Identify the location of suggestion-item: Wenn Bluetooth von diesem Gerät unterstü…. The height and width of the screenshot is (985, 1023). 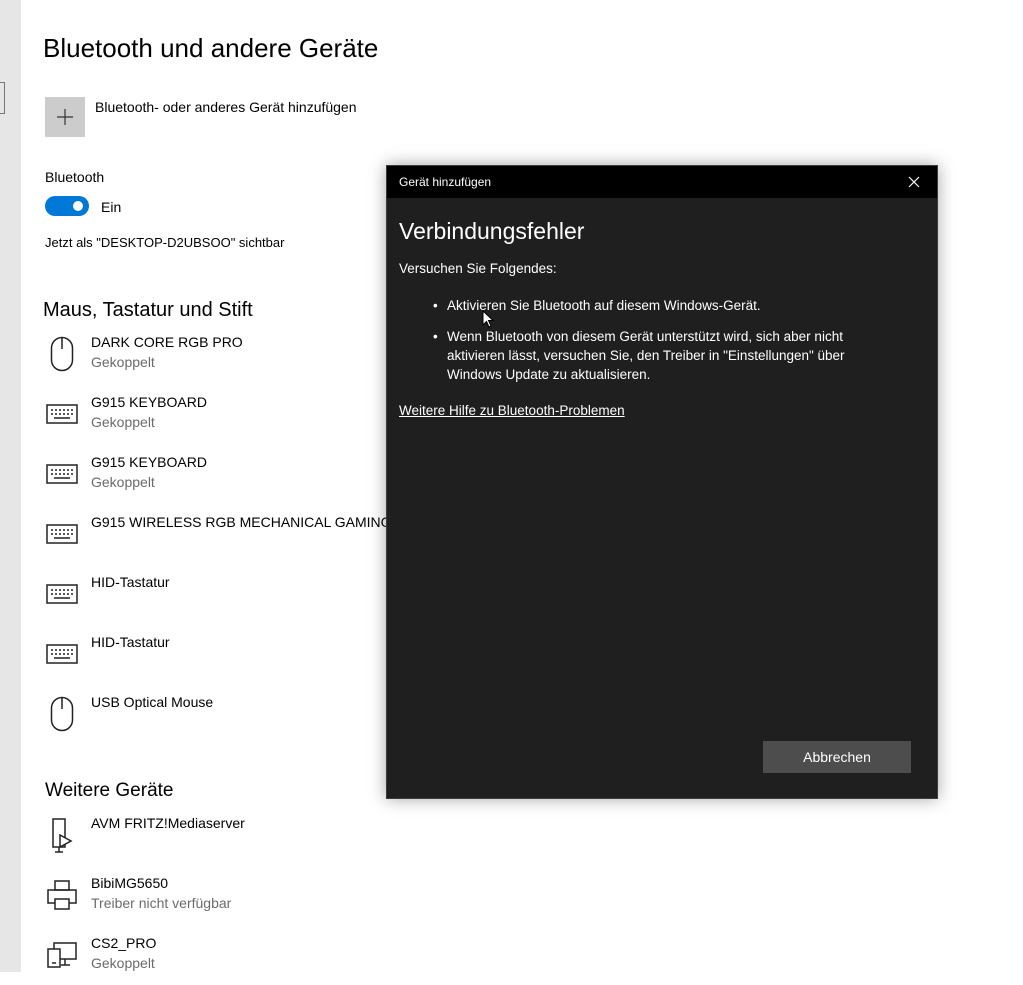
(650, 355).